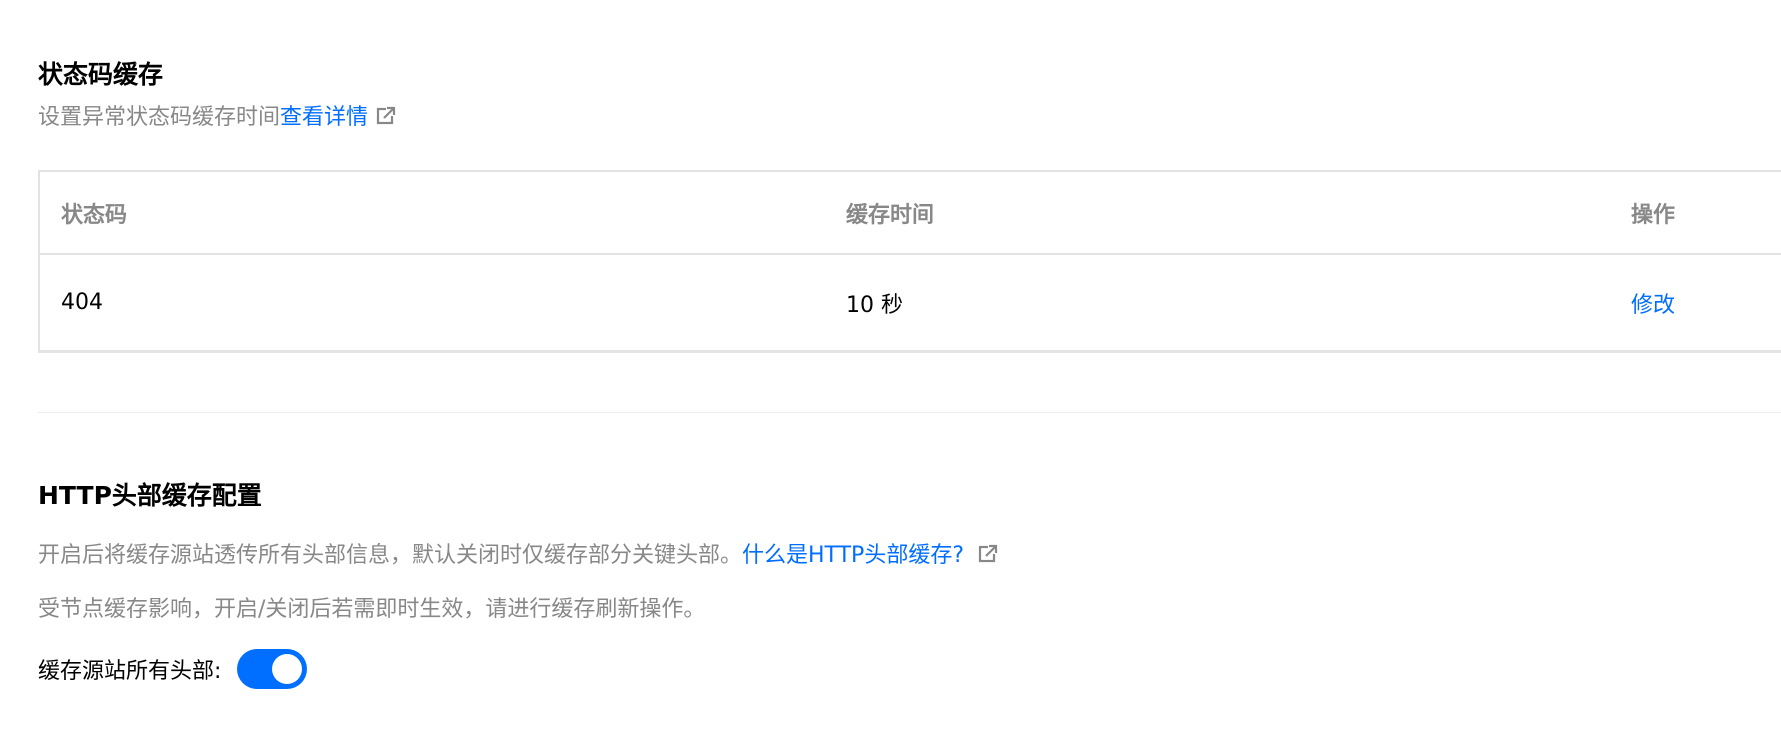 This screenshot has height=746, width=1781. I want to click on status-code-cache-description-text: 设置异常状态码缓存时间, so click(159, 117).